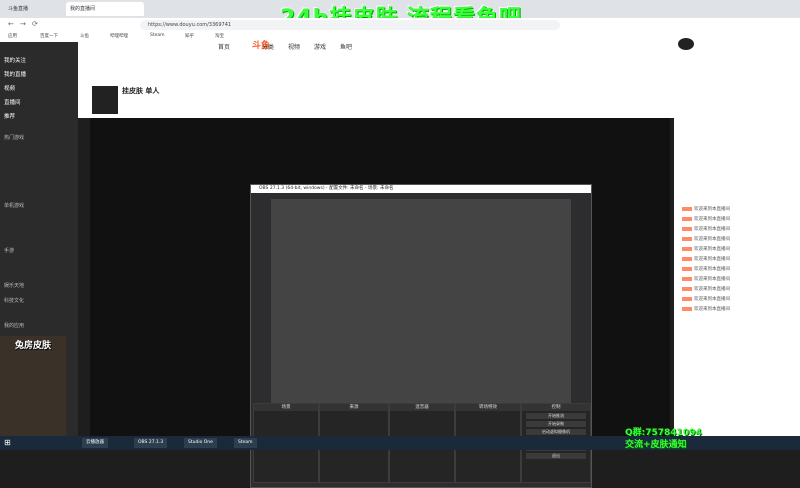 This screenshot has height=488, width=800. Describe the element at coordinates (151, 443) in the screenshot. I see `taskbar-item: OBS 27.1.3` at that location.